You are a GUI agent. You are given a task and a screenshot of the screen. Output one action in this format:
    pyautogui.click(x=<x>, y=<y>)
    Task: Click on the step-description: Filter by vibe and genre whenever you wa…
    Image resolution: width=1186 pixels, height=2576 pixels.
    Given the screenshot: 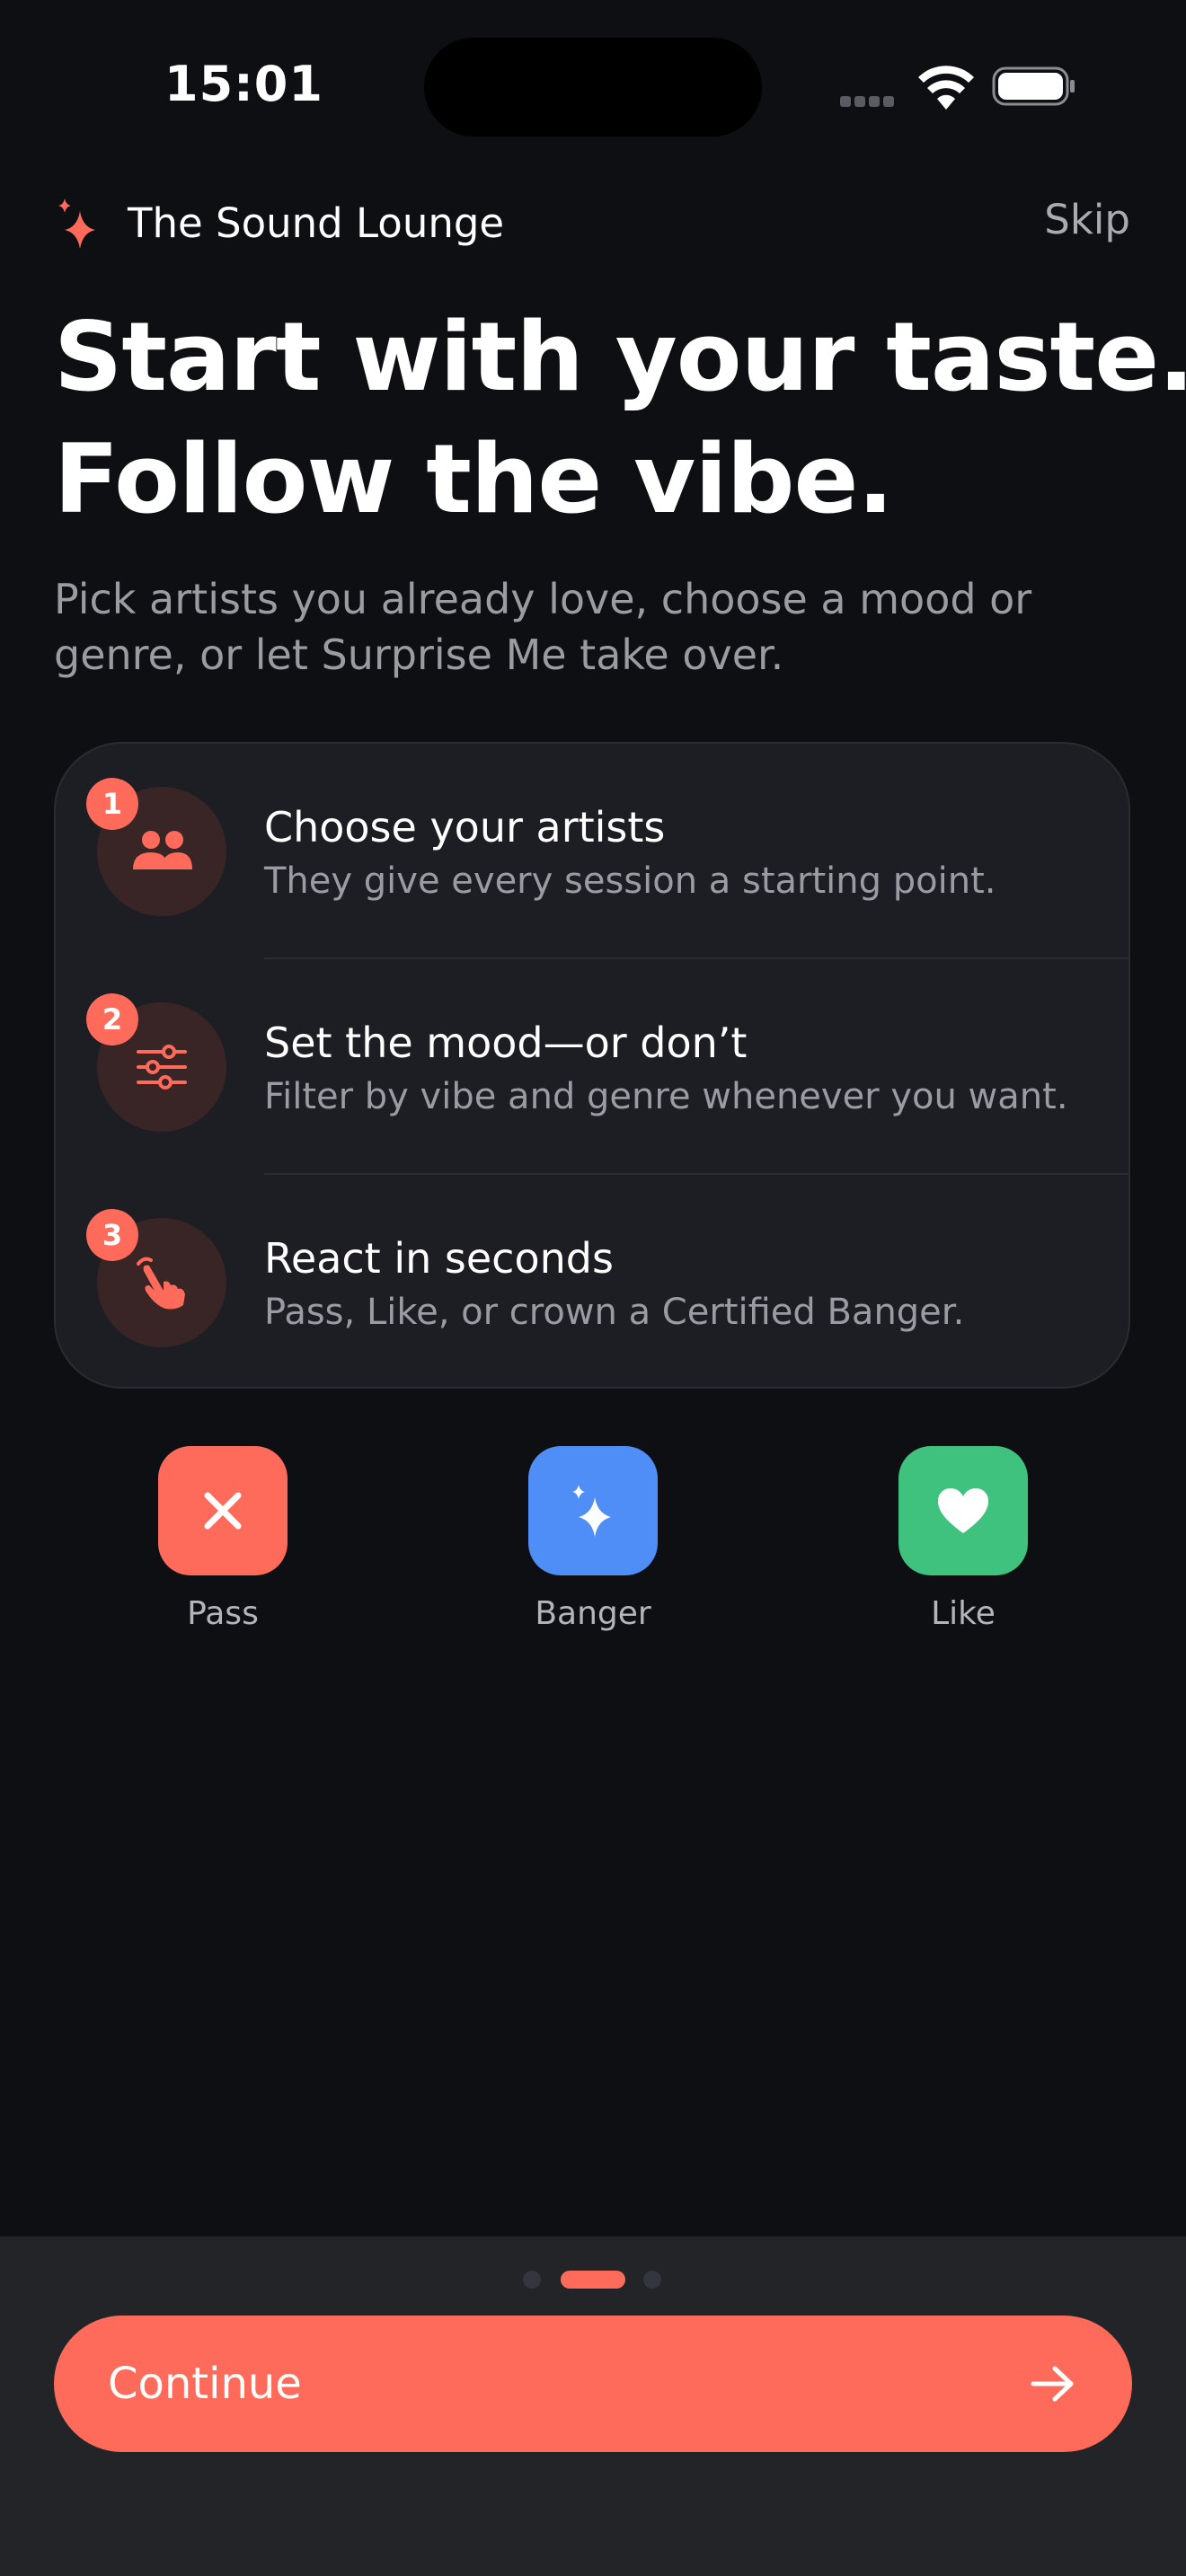 What is the action you would take?
    pyautogui.click(x=666, y=1096)
    